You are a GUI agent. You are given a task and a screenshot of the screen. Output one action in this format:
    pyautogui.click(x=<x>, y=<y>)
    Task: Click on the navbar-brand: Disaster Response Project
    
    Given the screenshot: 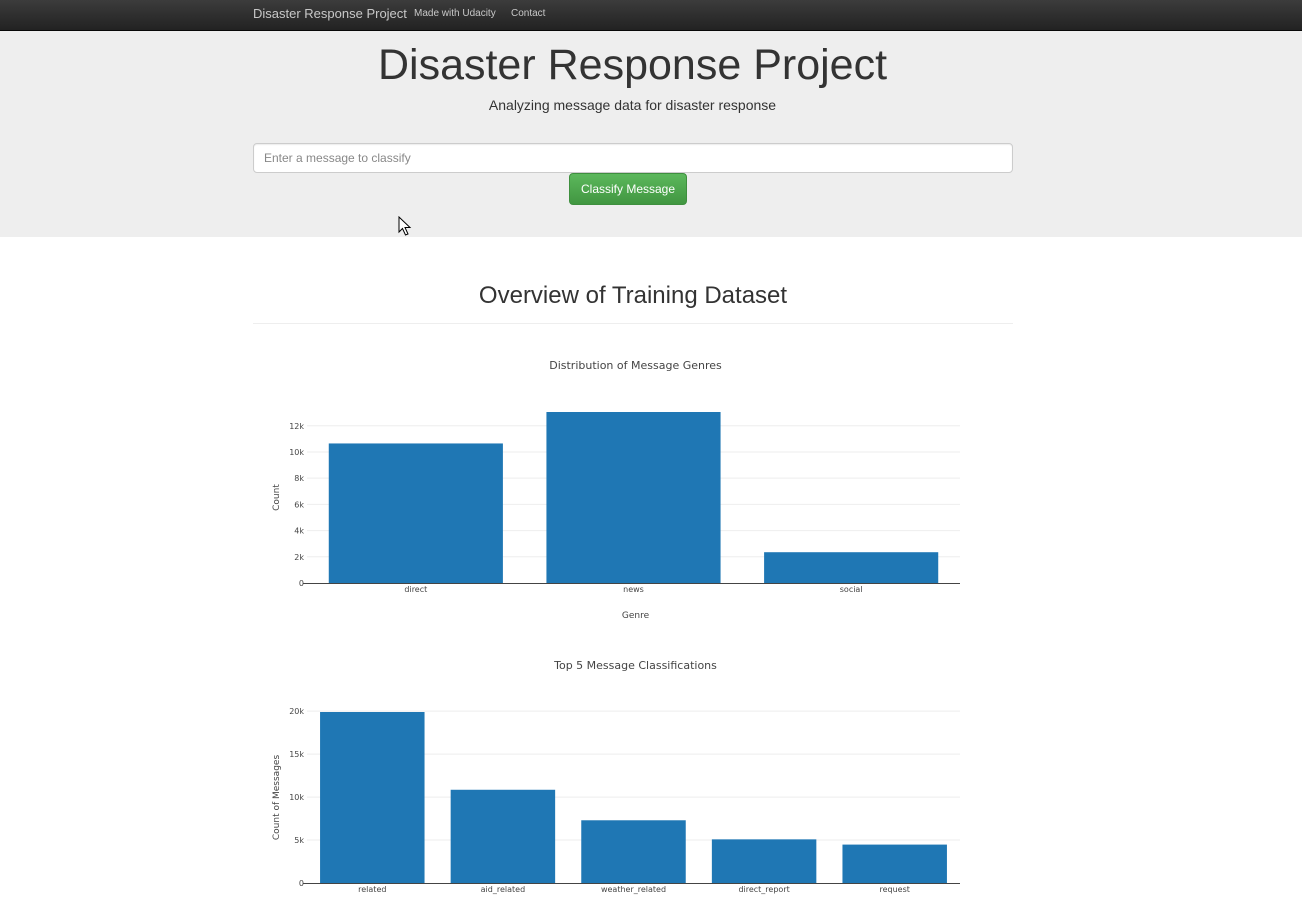 What is the action you would take?
    pyautogui.click(x=330, y=13)
    